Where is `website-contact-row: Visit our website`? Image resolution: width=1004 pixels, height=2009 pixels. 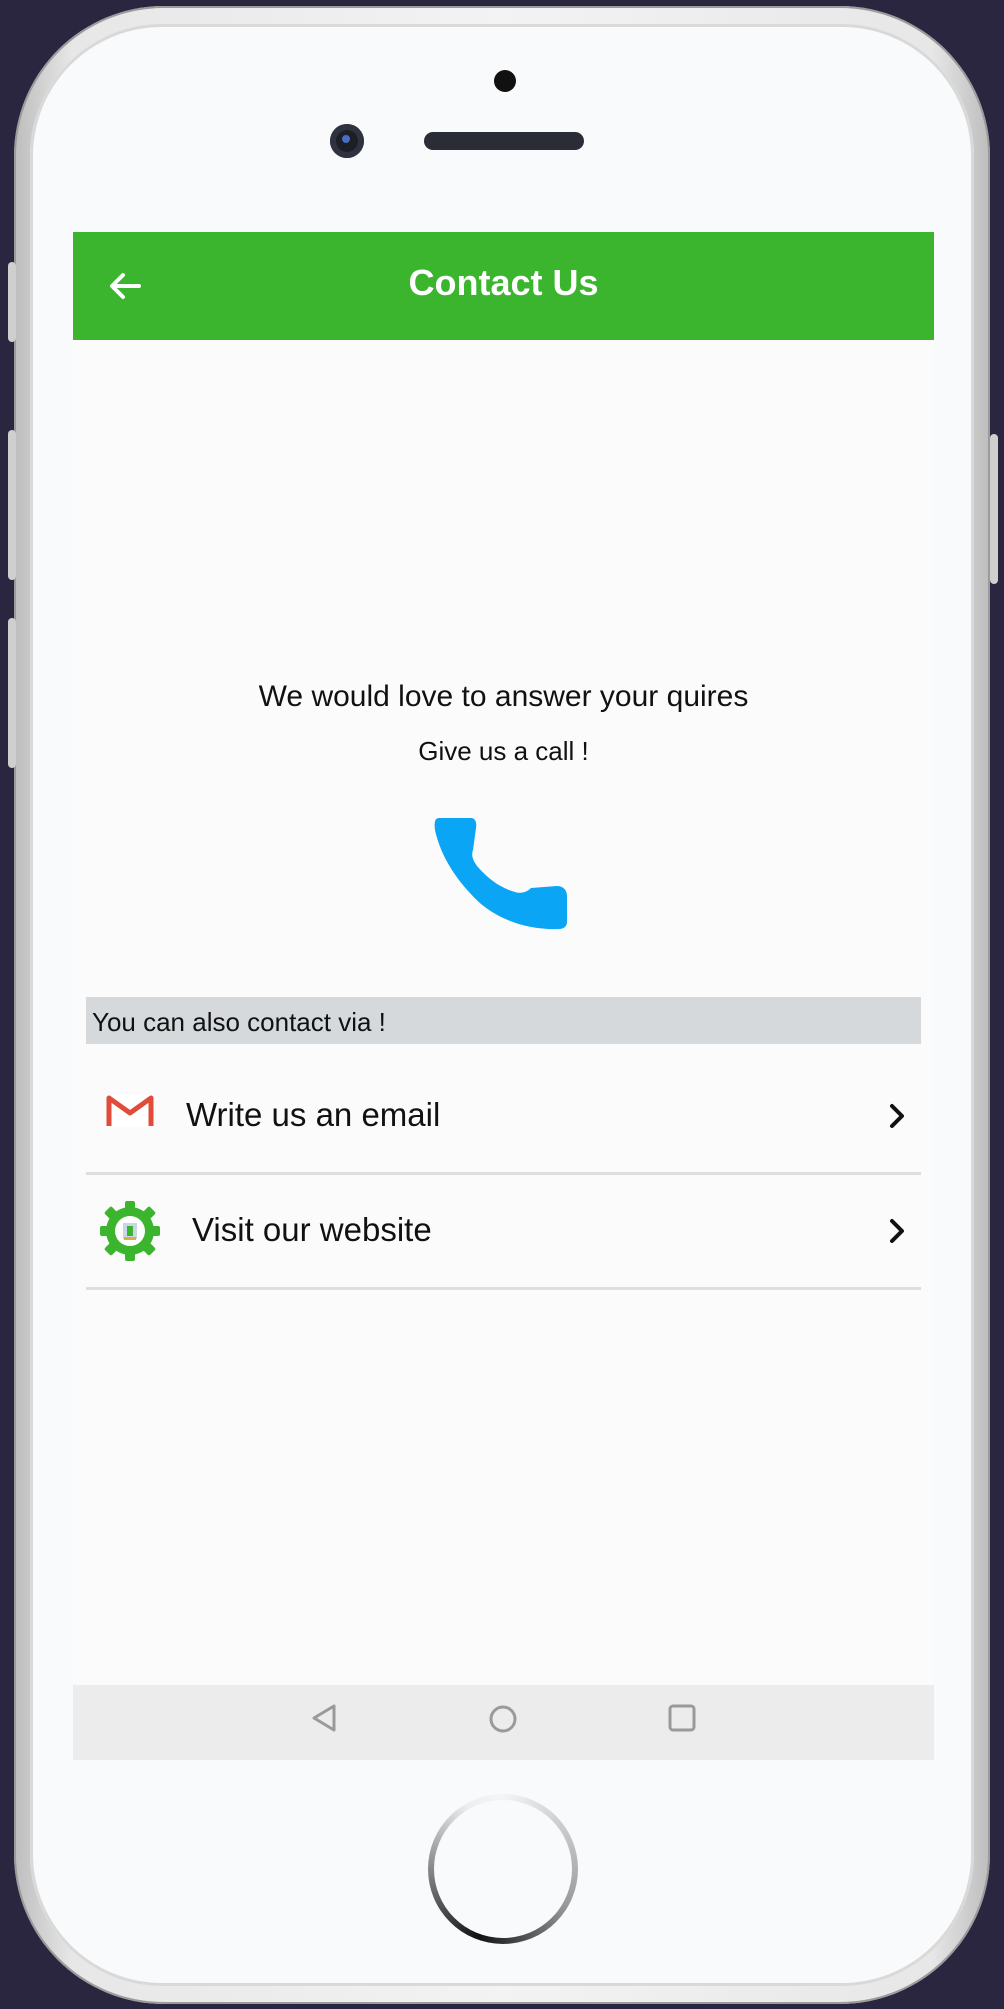 website-contact-row: Visit our website is located at coordinates (503, 1232).